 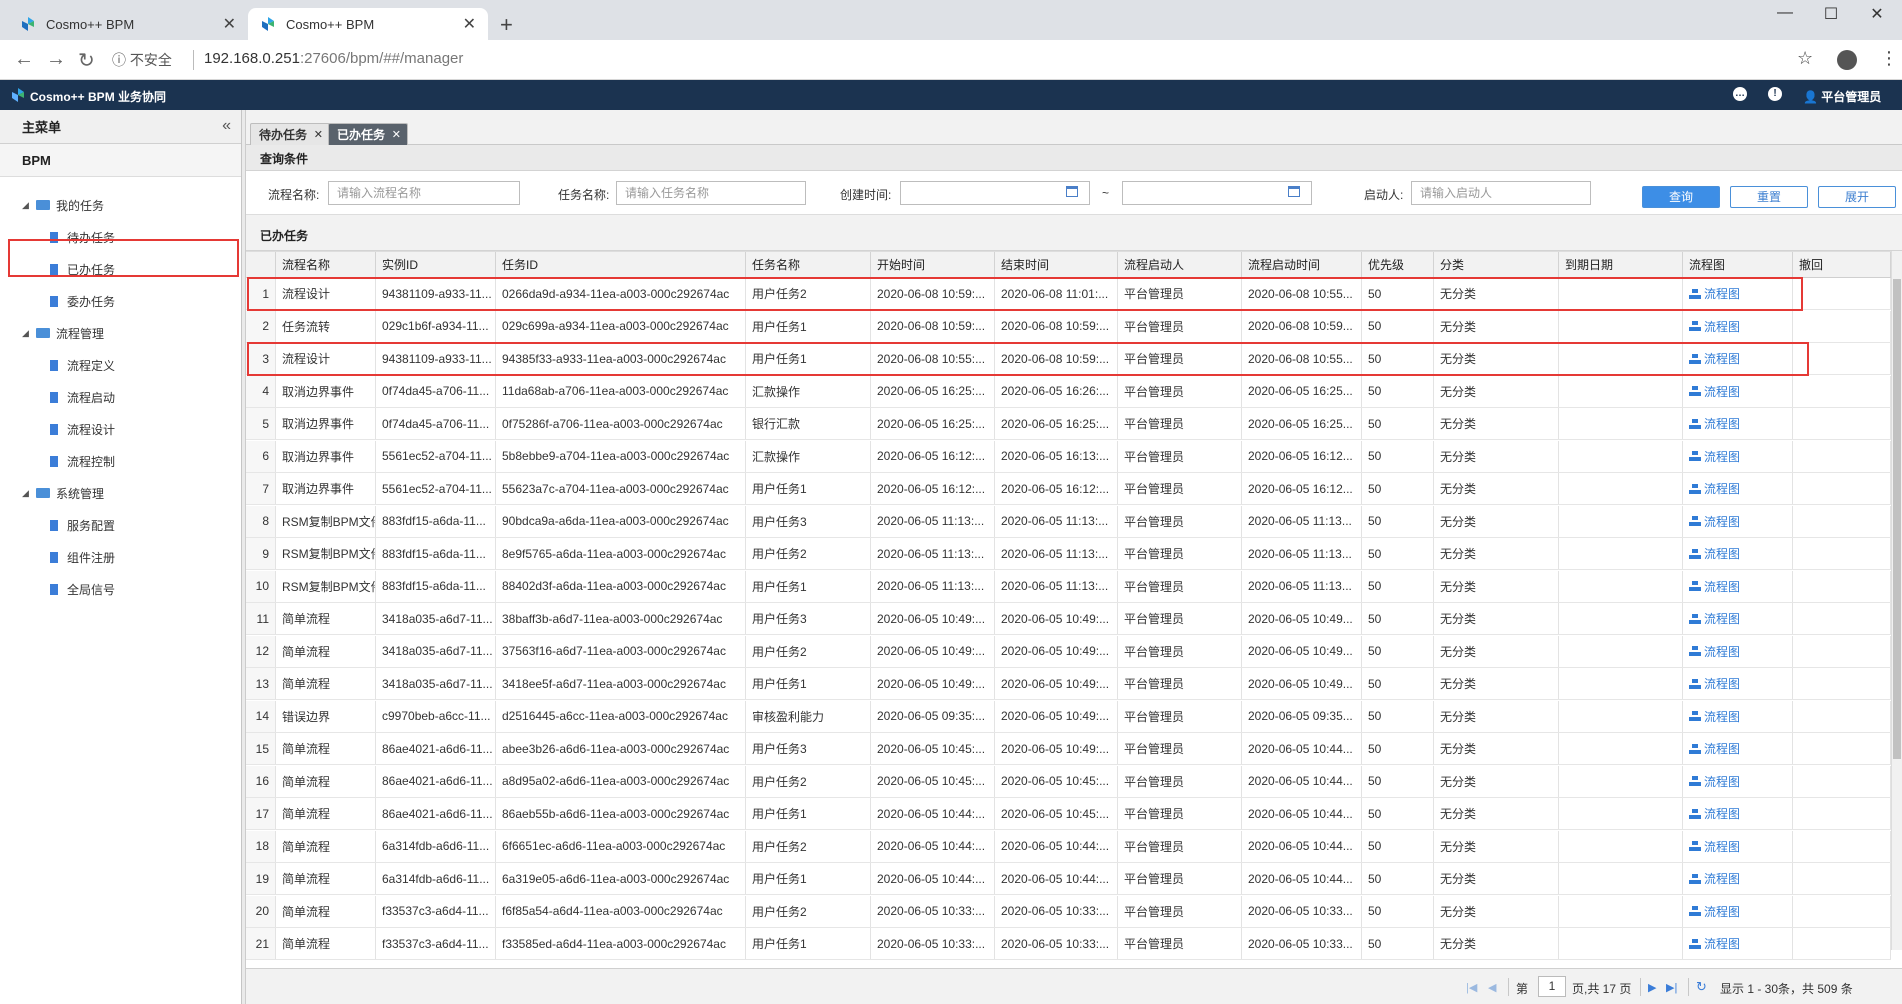 I want to click on column-header: 优先级, so click(x=1398, y=264).